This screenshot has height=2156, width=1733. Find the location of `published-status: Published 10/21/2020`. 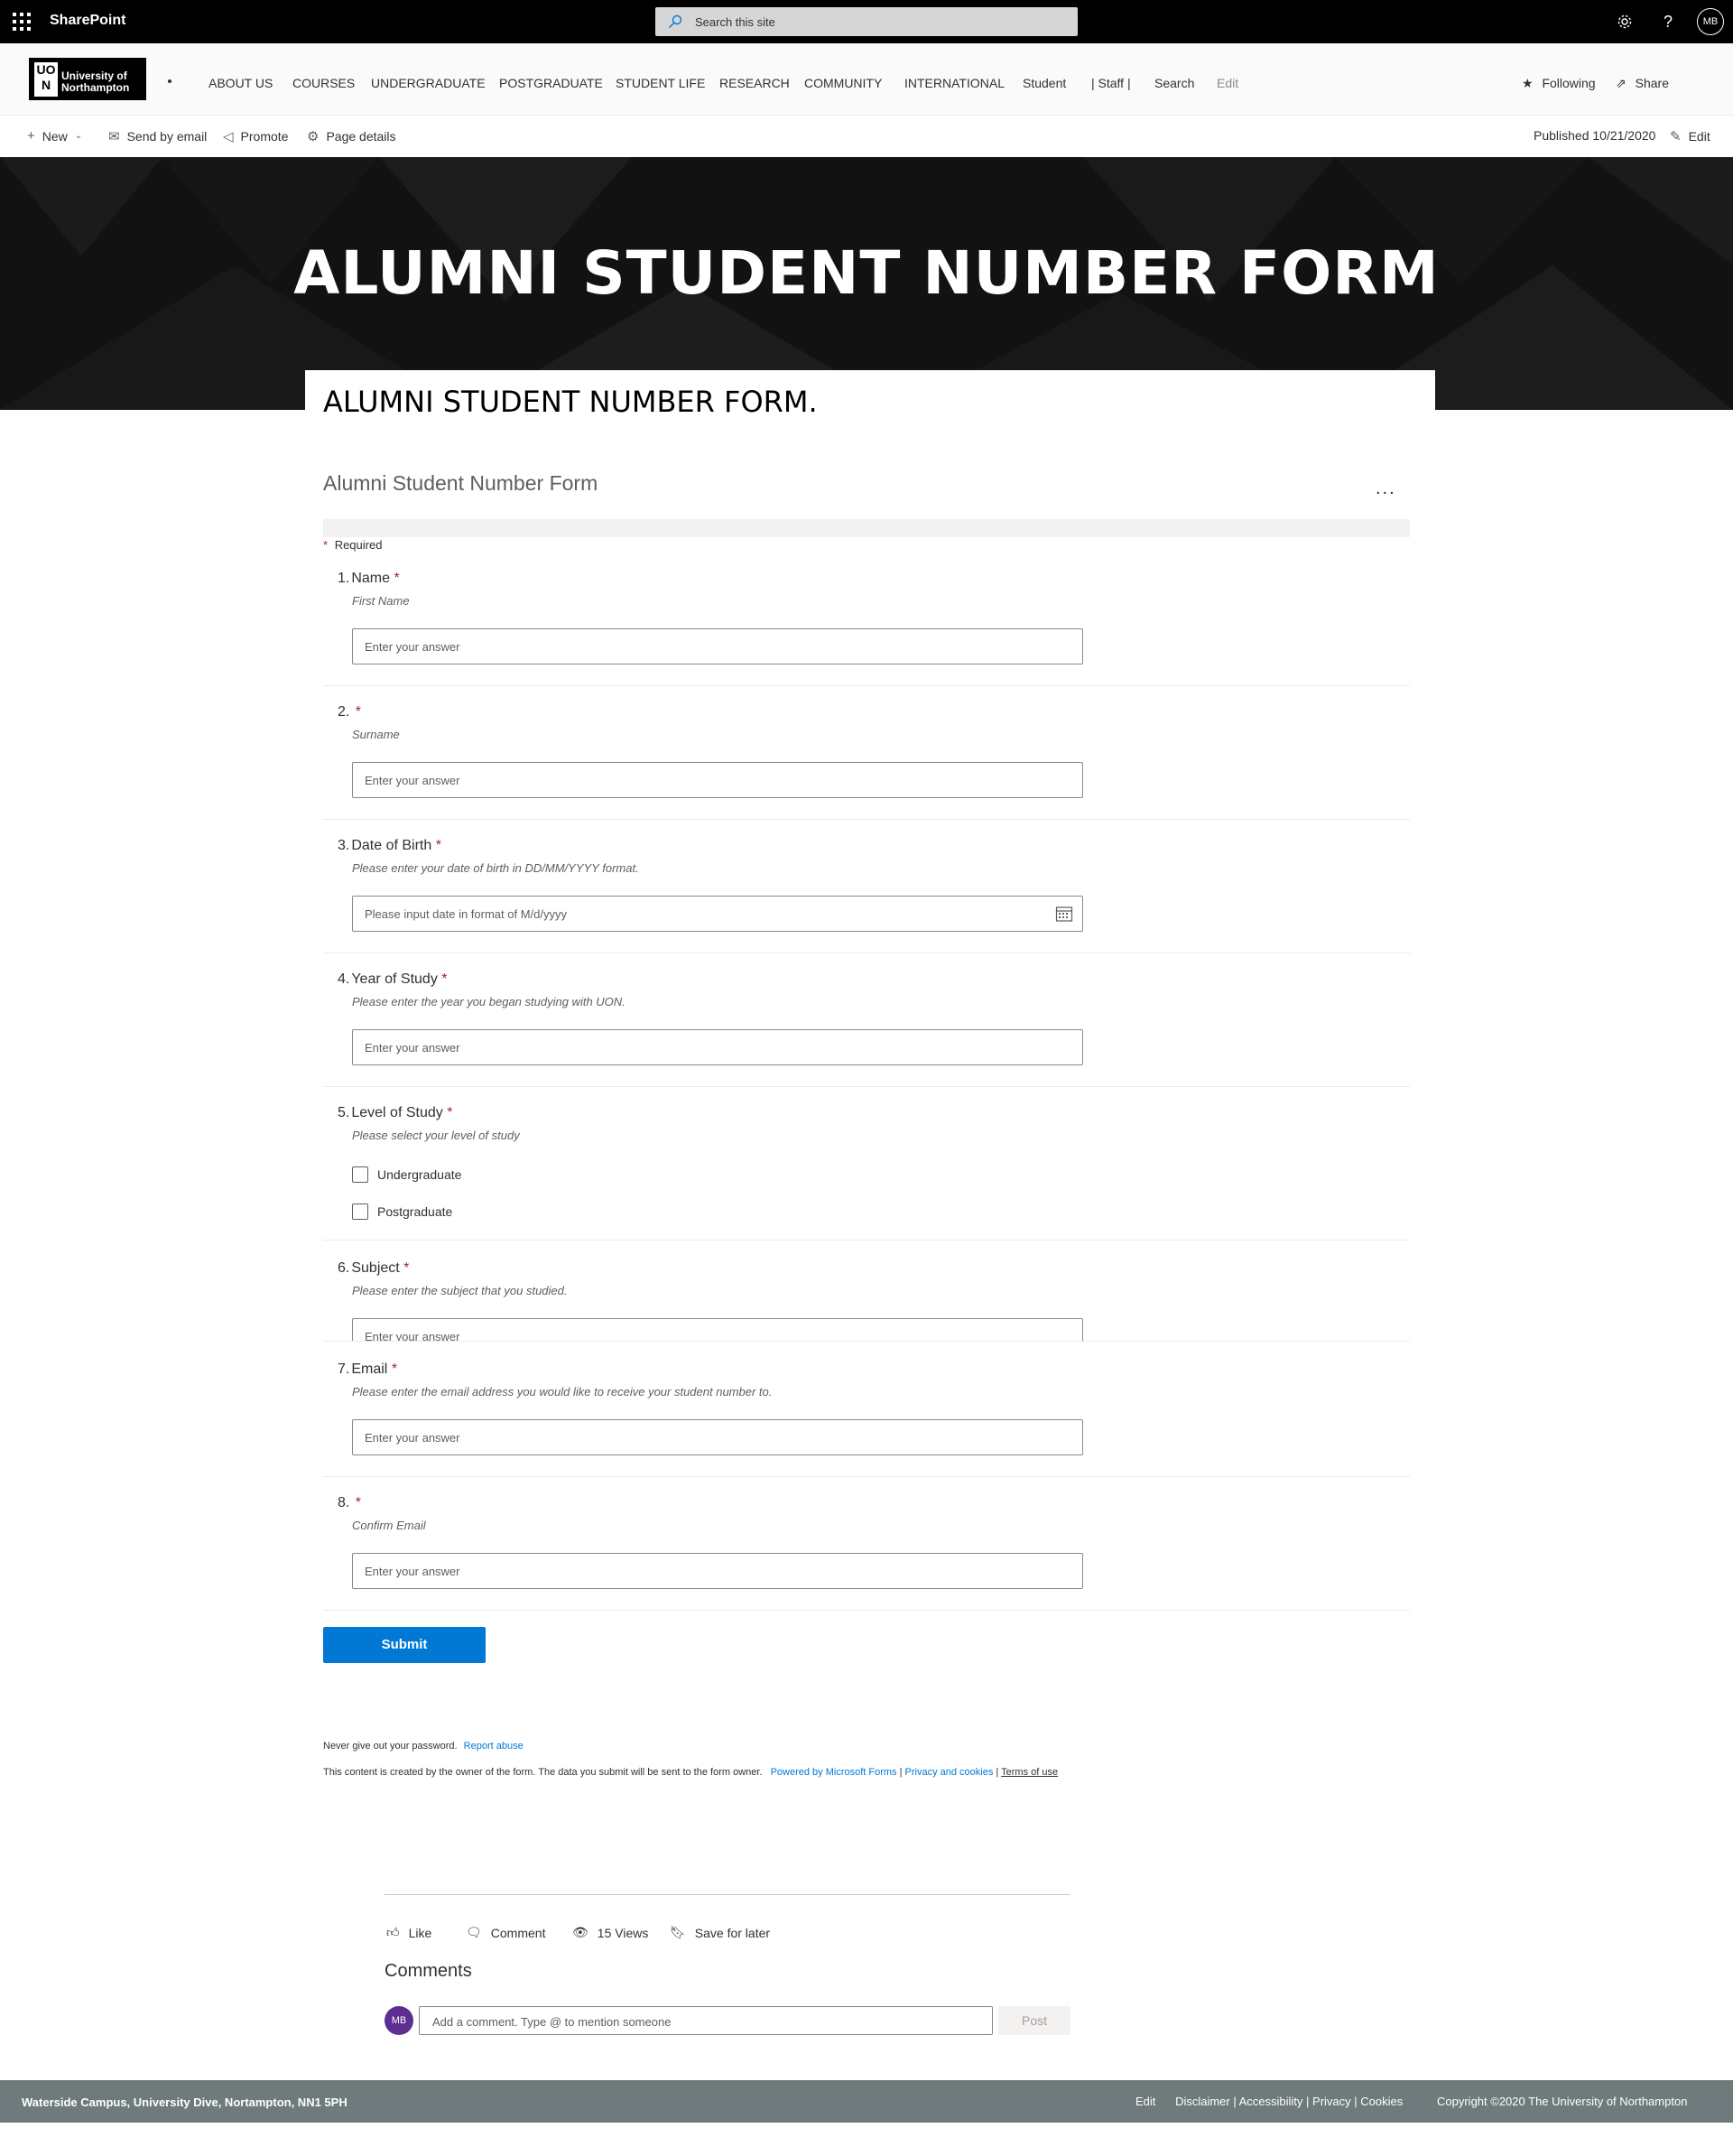

published-status: Published 10/21/2020 is located at coordinates (1594, 135).